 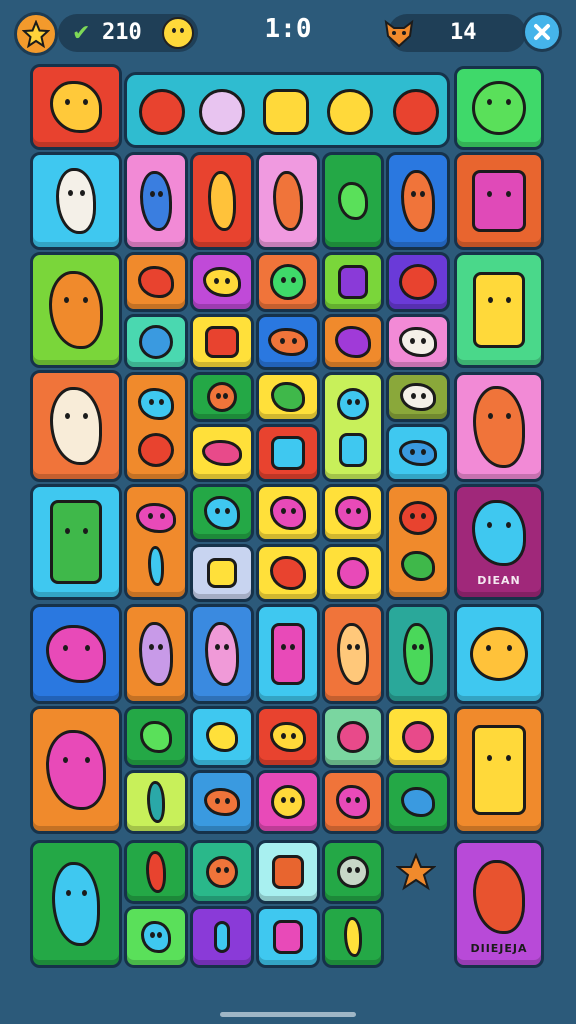 What do you see at coordinates (353, 282) in the screenshot?
I see `tile-purple-pot` at bounding box center [353, 282].